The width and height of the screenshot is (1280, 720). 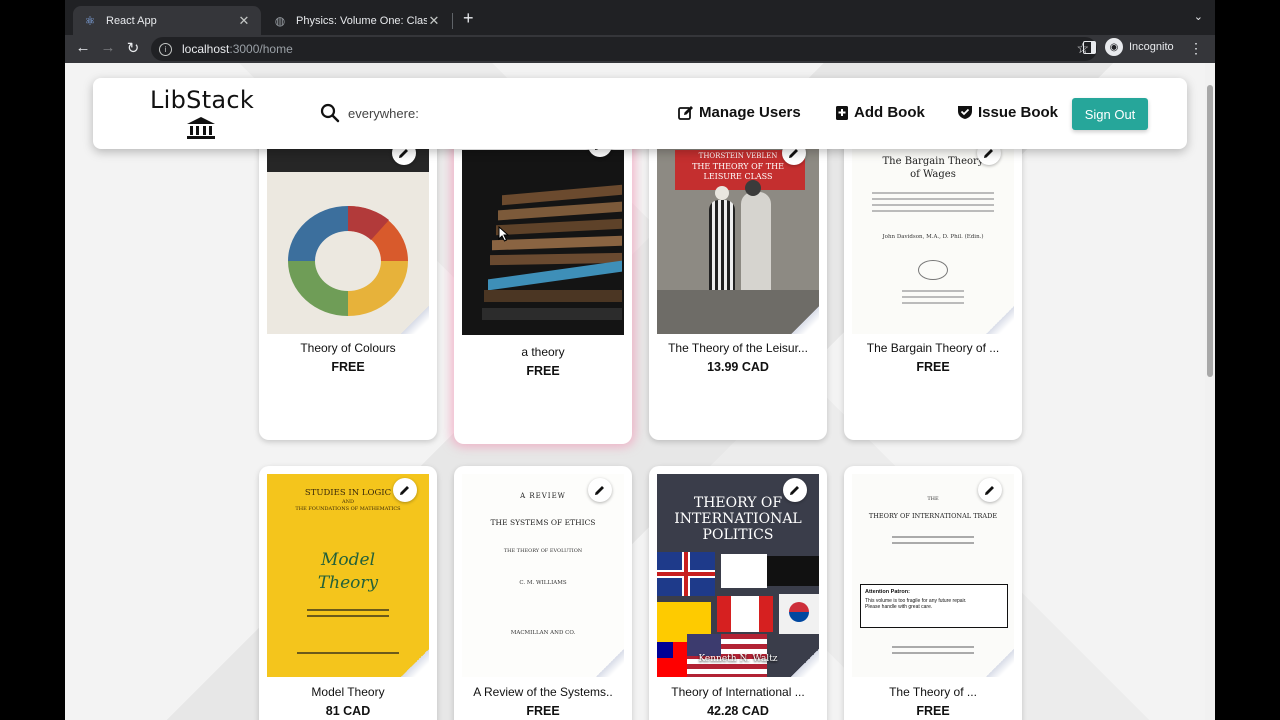 What do you see at coordinates (206, 49) in the screenshot?
I see `url-host: localhost` at bounding box center [206, 49].